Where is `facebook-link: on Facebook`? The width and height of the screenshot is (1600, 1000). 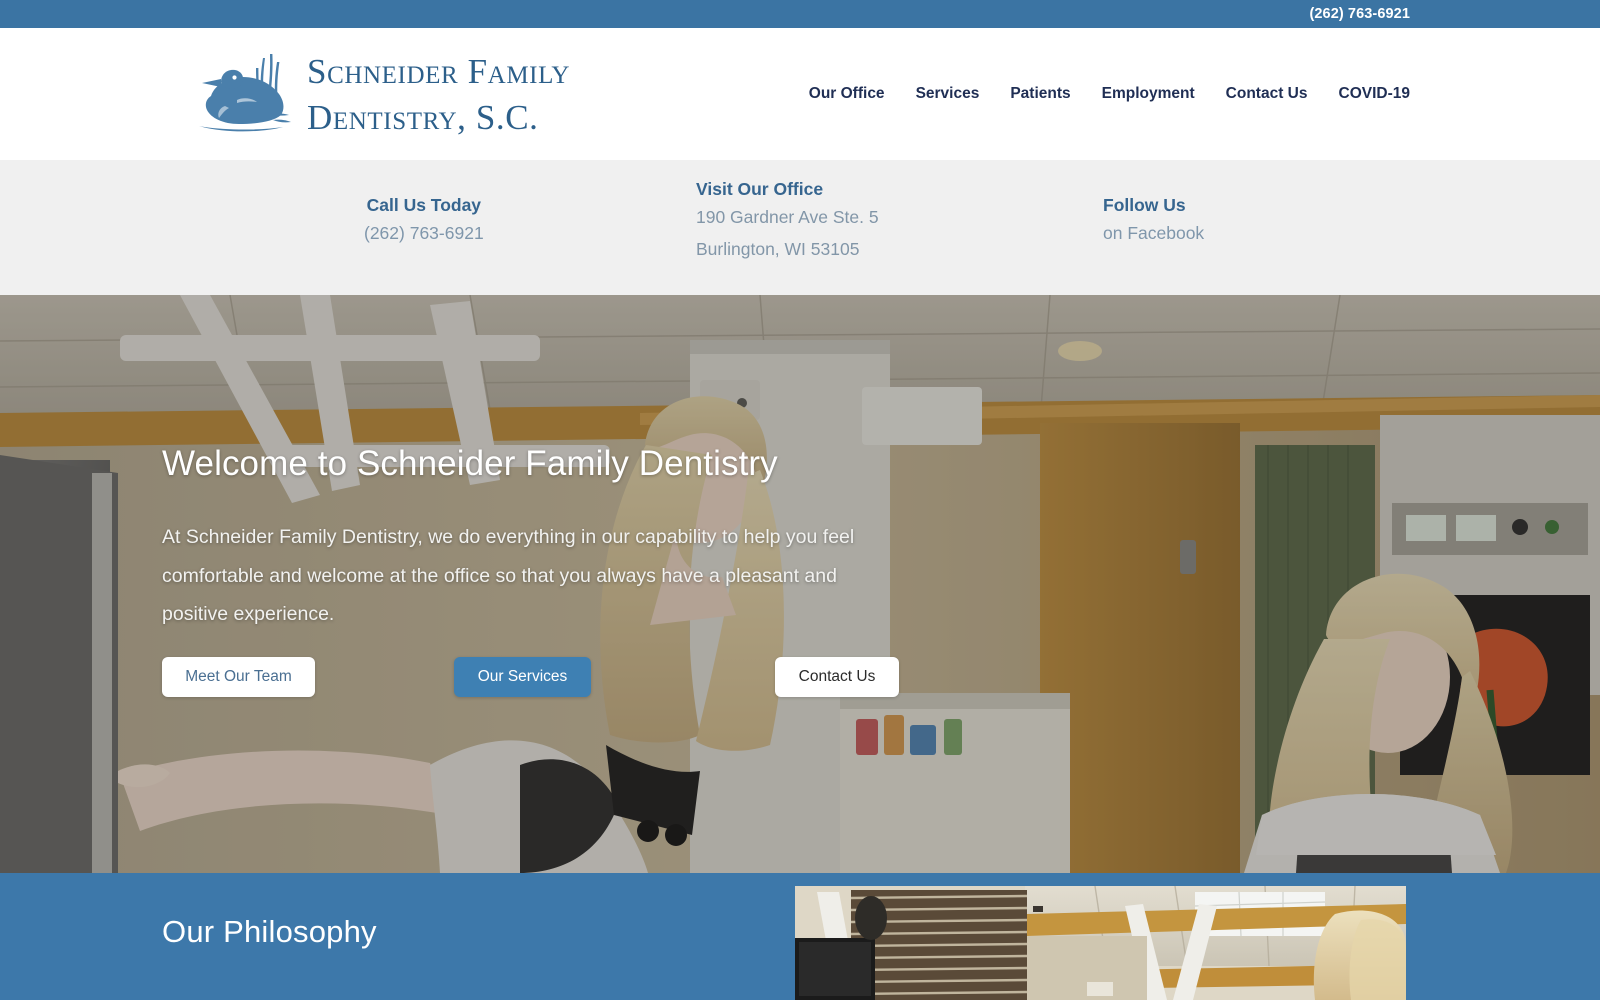
facebook-link: on Facebook is located at coordinates (1153, 233).